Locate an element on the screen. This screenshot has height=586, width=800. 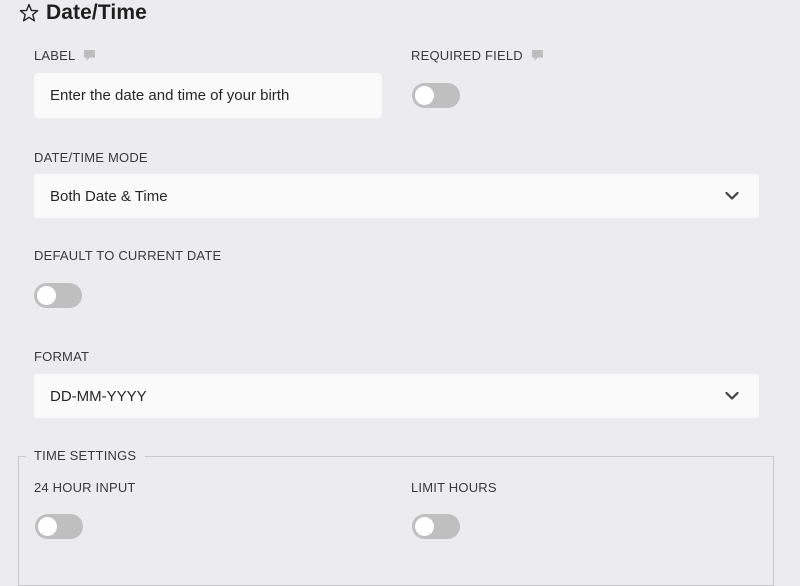
limit-hours-label: LIMIT HOURS is located at coordinates (454, 487).